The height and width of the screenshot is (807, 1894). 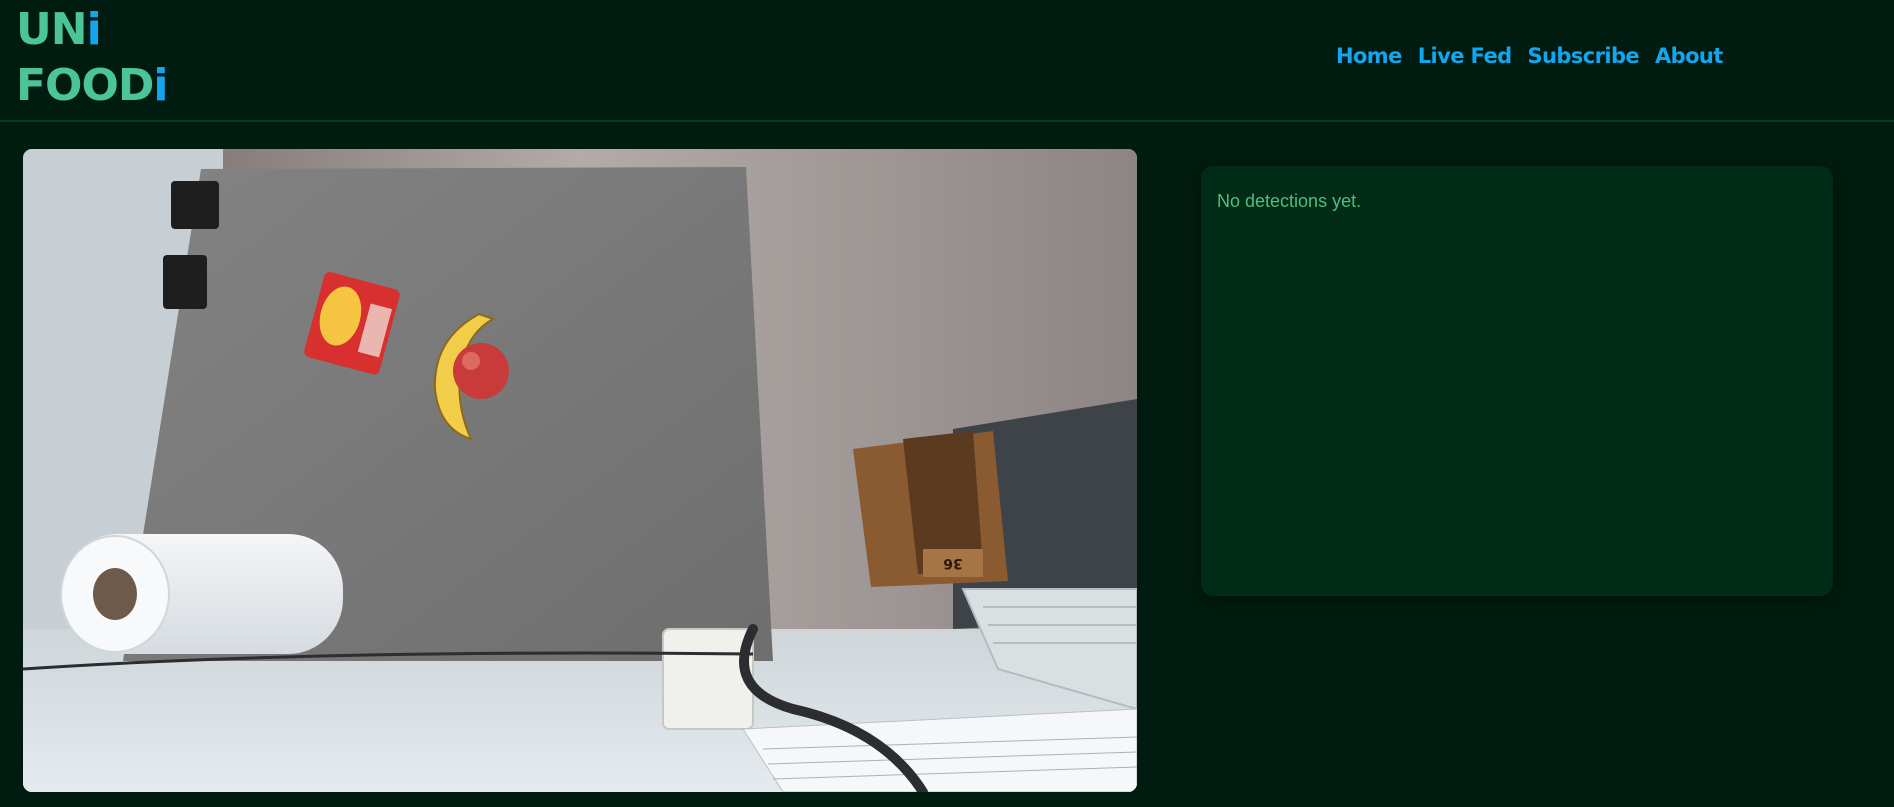 I want to click on nav-about-link: About, so click(x=1689, y=56).